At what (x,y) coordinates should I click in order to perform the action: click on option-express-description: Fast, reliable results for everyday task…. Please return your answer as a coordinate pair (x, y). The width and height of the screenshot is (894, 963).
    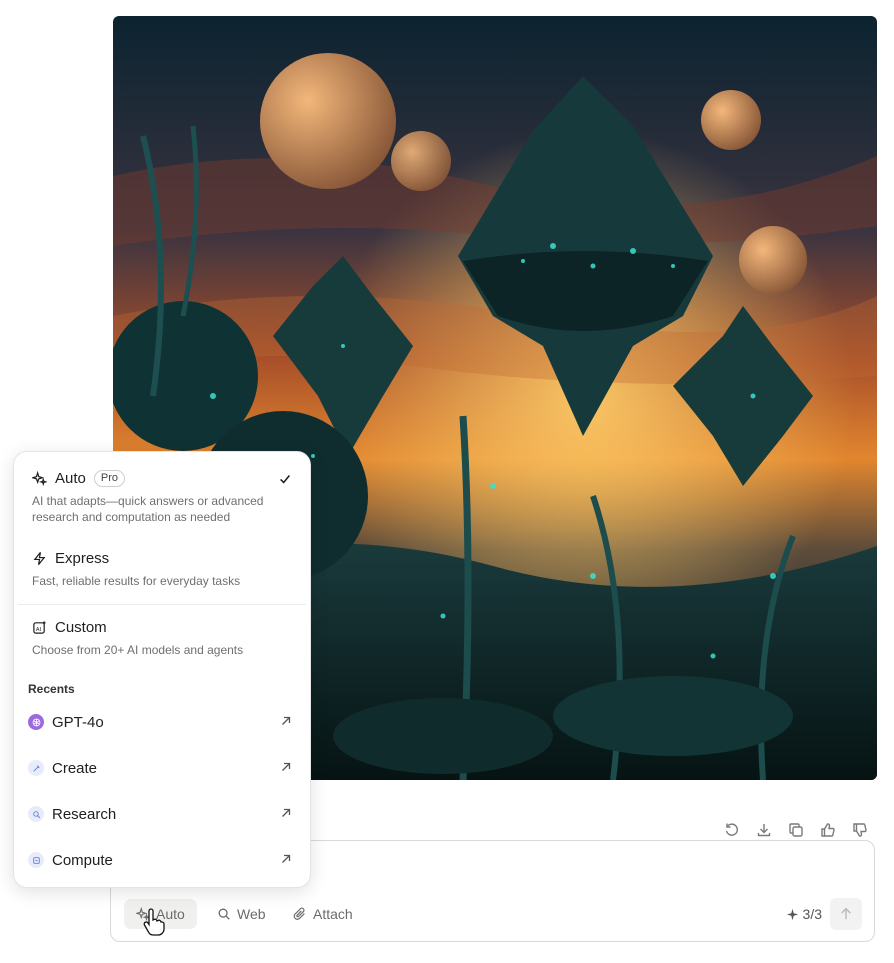
    Looking at the image, I should click on (136, 581).